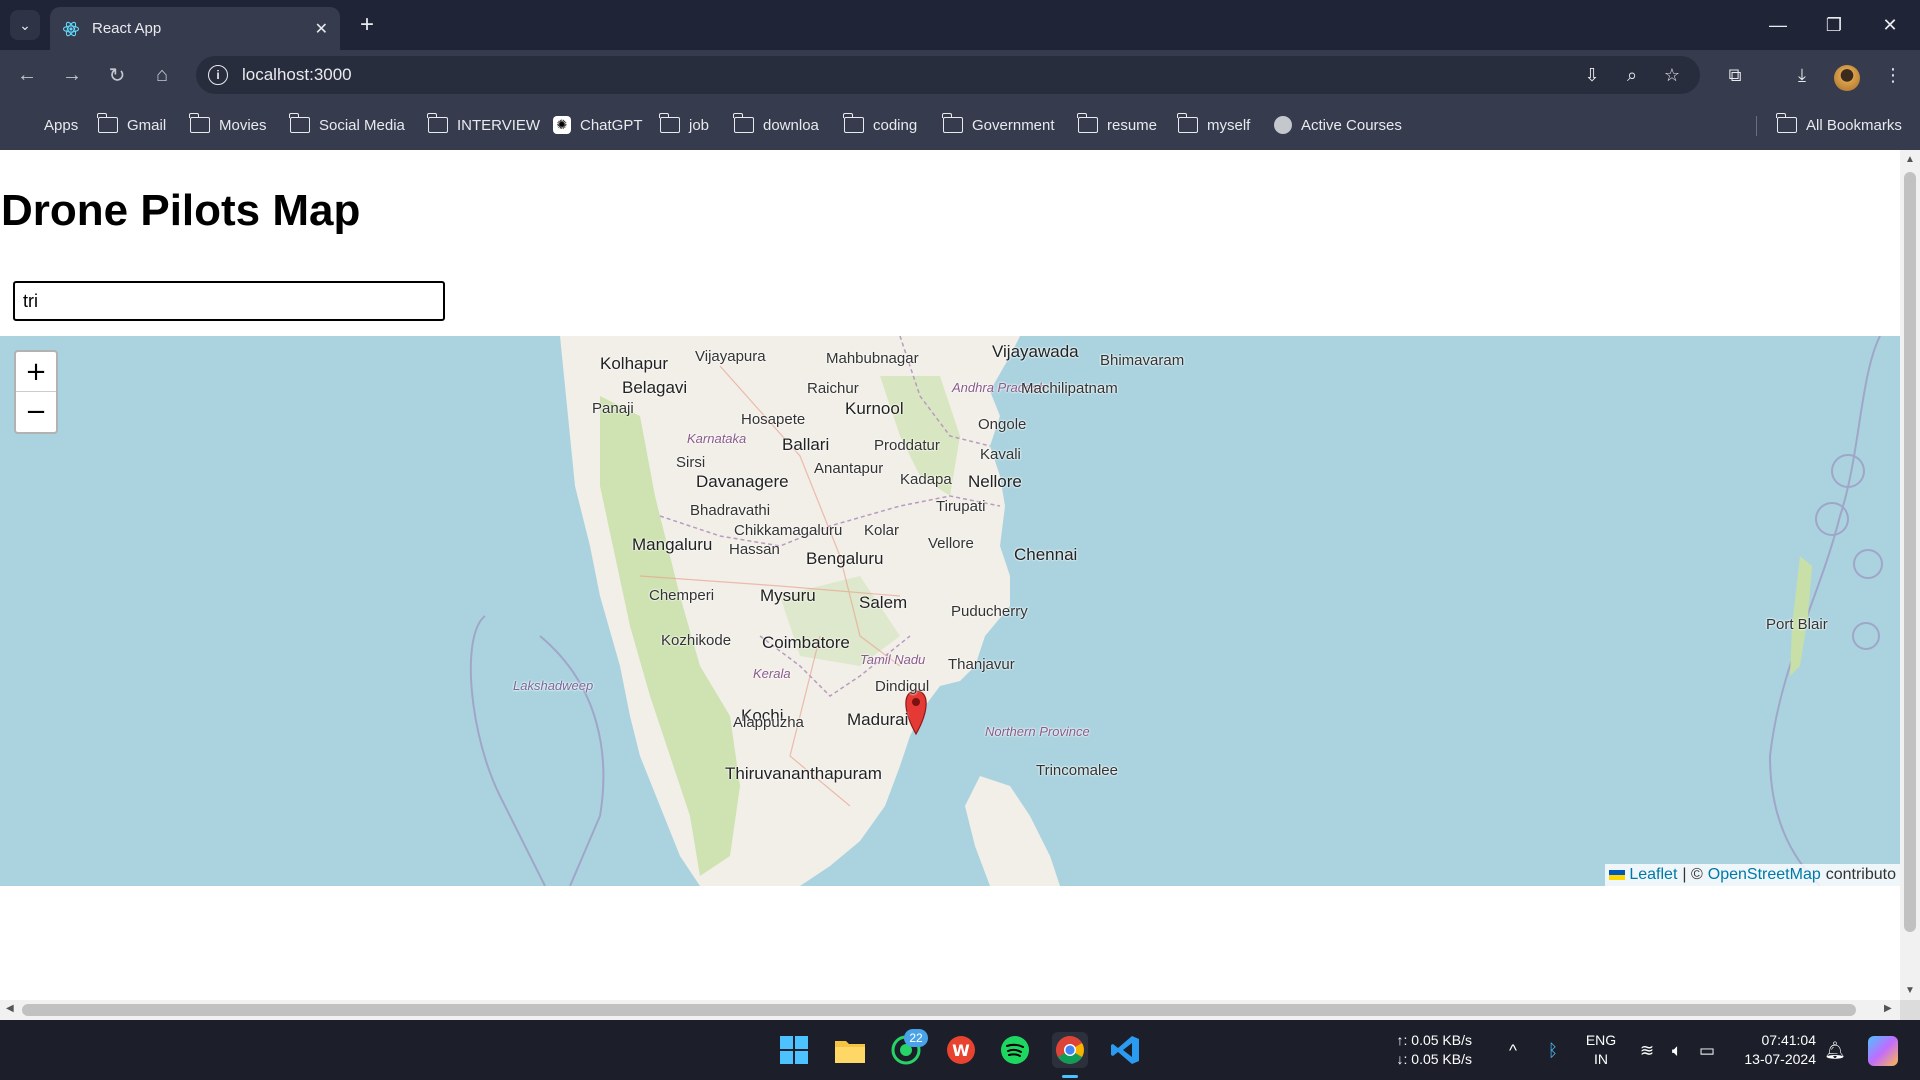 The image size is (1920, 1080). What do you see at coordinates (25, 25) in the screenshot?
I see `tab-search-button: ⌄` at bounding box center [25, 25].